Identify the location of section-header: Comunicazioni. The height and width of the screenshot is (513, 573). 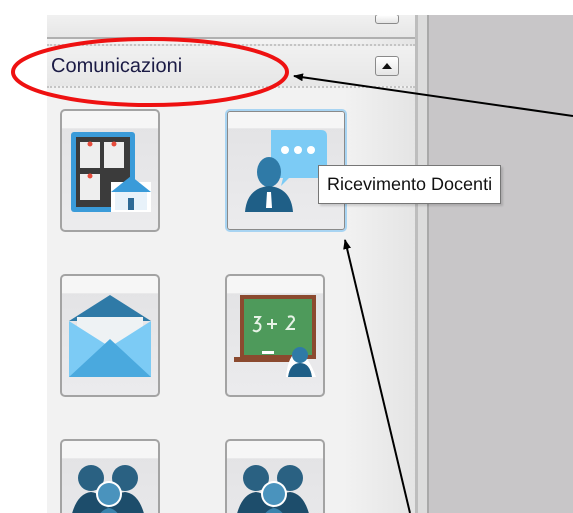
(231, 66).